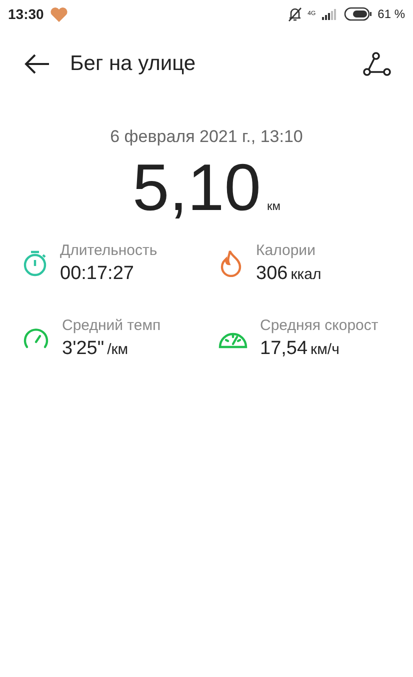  Describe the element at coordinates (319, 325) in the screenshot. I see `stat-label: Средняя скорост` at that location.